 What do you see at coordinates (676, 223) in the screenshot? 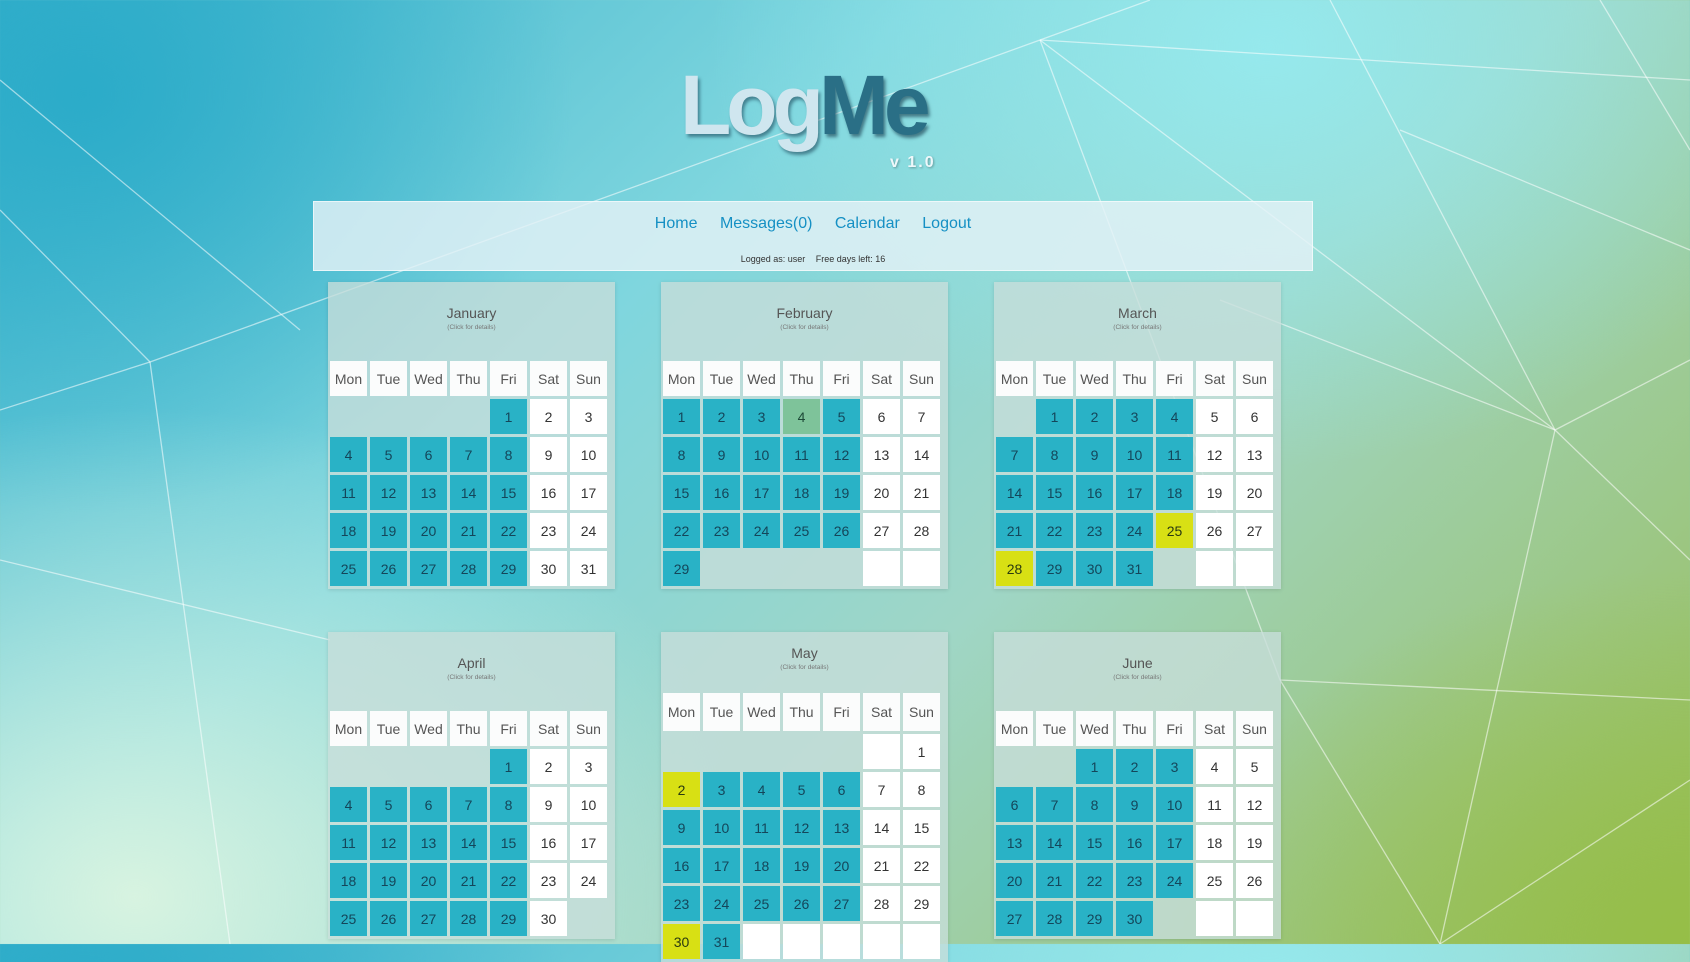
I see `nav-home-link: Home` at bounding box center [676, 223].